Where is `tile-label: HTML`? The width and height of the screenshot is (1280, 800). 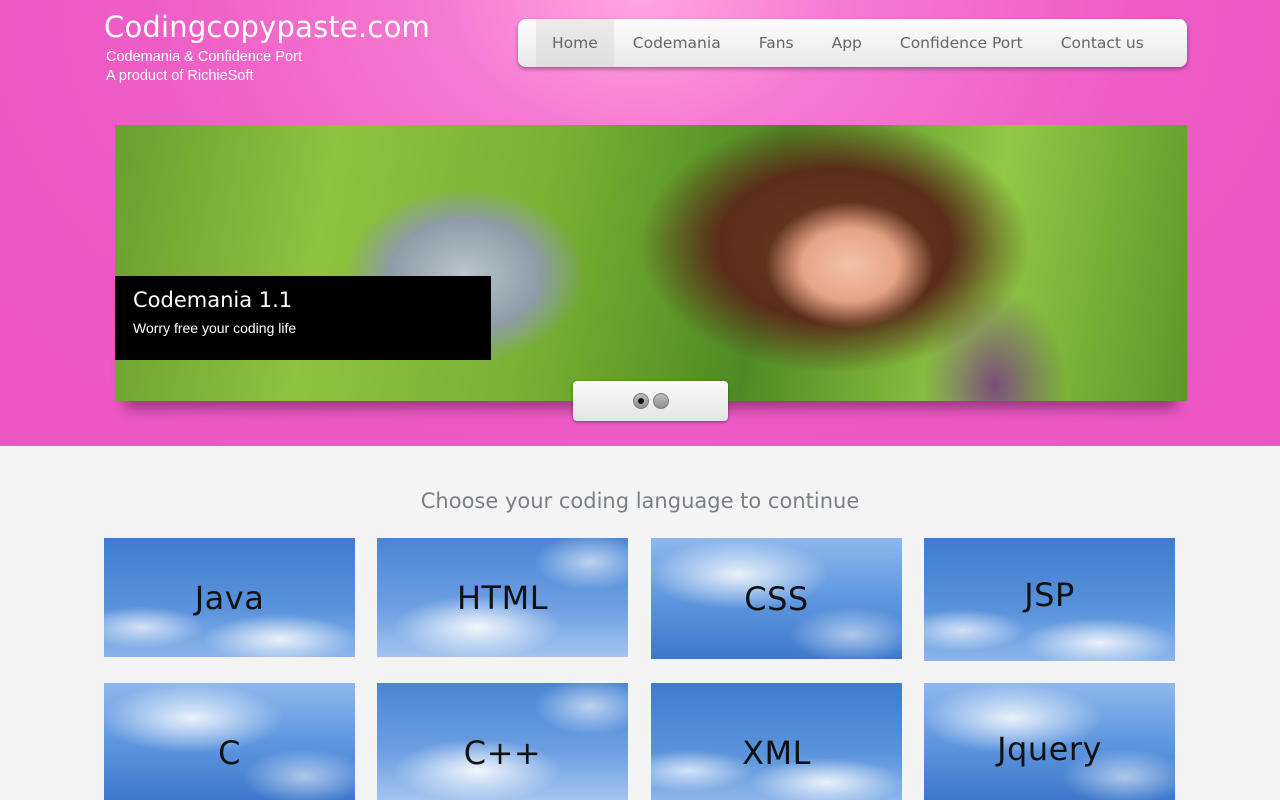 tile-label: HTML is located at coordinates (502, 597).